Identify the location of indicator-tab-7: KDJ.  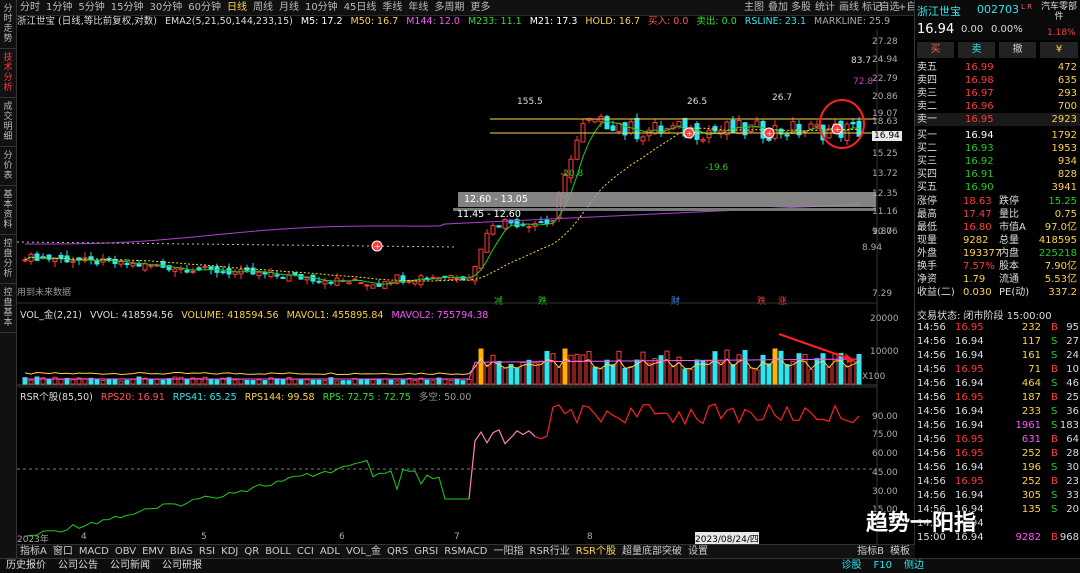
(229, 552).